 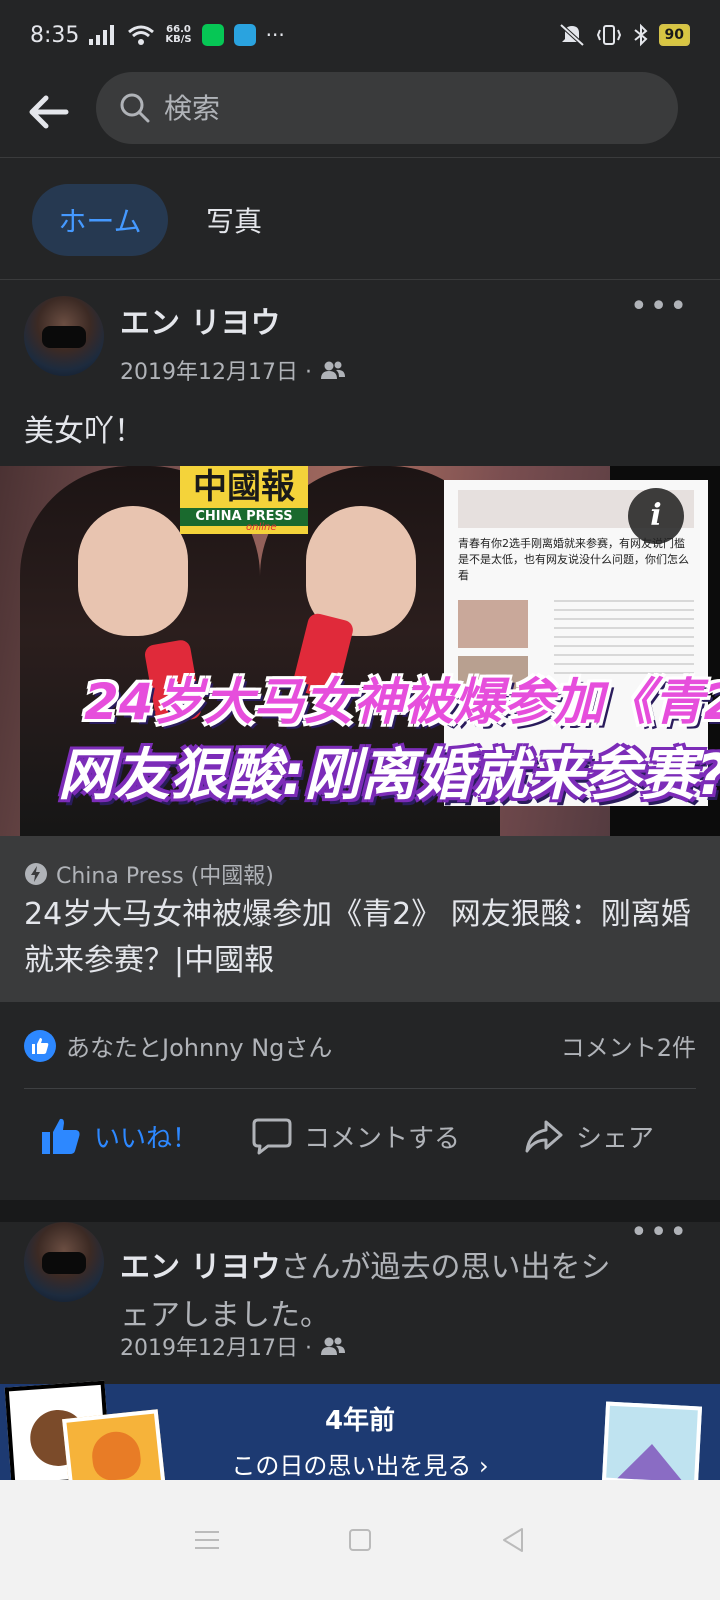 I want to click on comments-count: コメント2件, so click(x=628, y=1045).